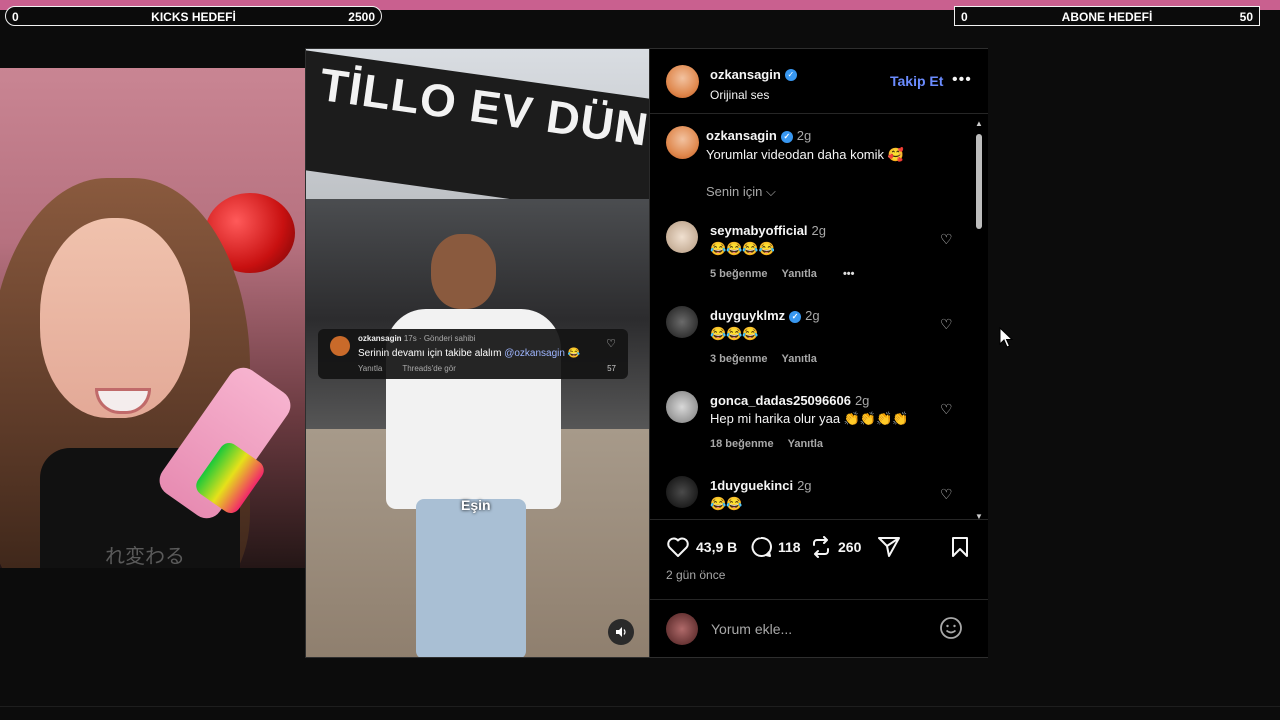 Image resolution: width=1280 pixels, height=720 pixels. Describe the element at coordinates (889, 547) in the screenshot. I see `send-icon` at that location.